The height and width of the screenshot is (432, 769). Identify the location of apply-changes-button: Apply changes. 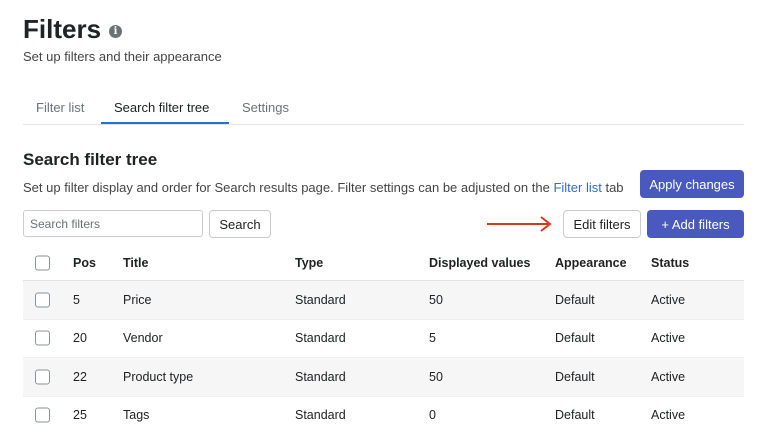
(692, 184).